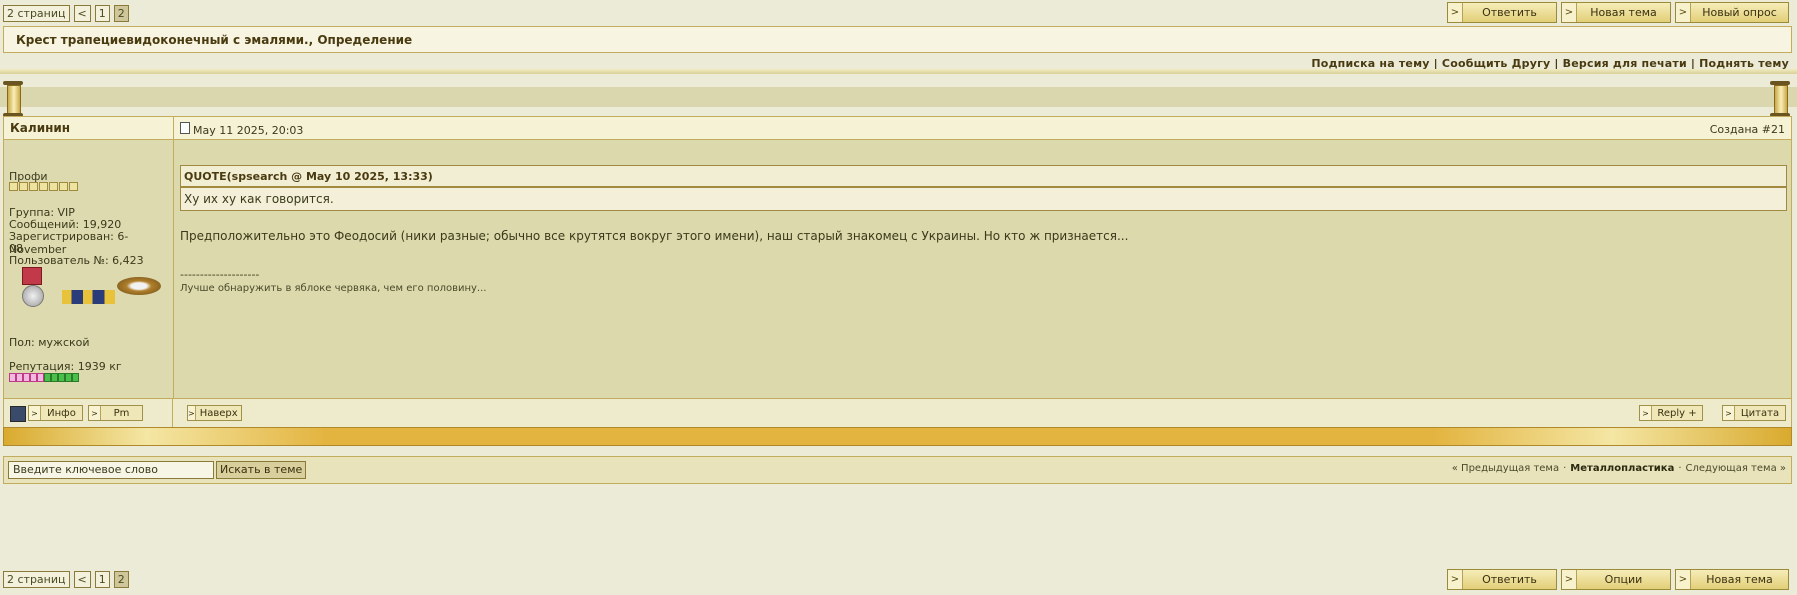 The width and height of the screenshot is (1797, 595). What do you see at coordinates (982, 128) in the screenshot?
I see `post-header: May 11 2025, 20:03 Создана #21` at bounding box center [982, 128].